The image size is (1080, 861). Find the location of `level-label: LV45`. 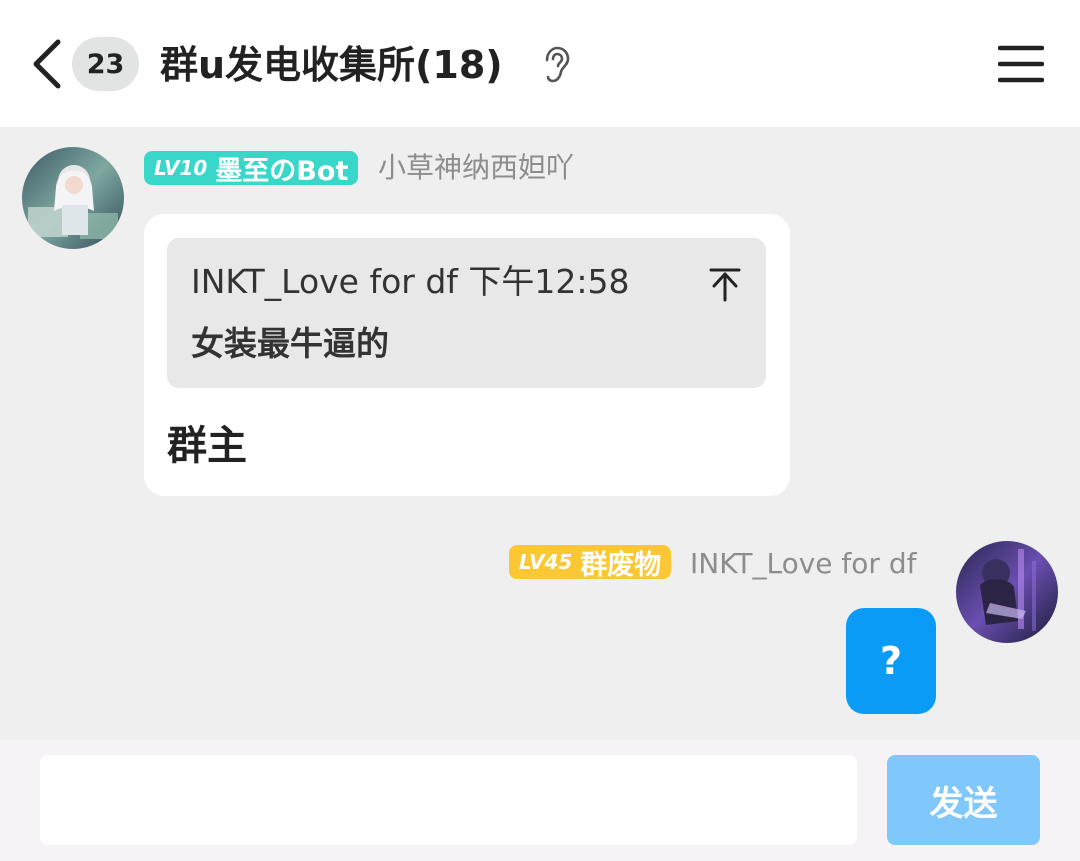

level-label: LV45 is located at coordinates (546, 562).